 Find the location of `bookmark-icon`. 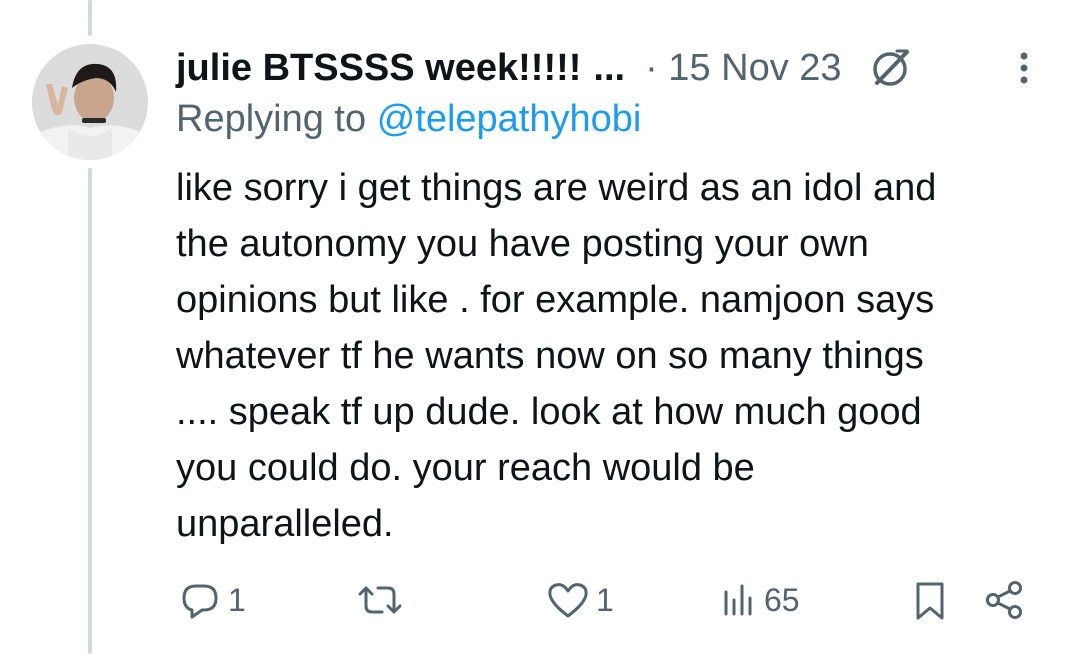

bookmark-icon is located at coordinates (930, 600).